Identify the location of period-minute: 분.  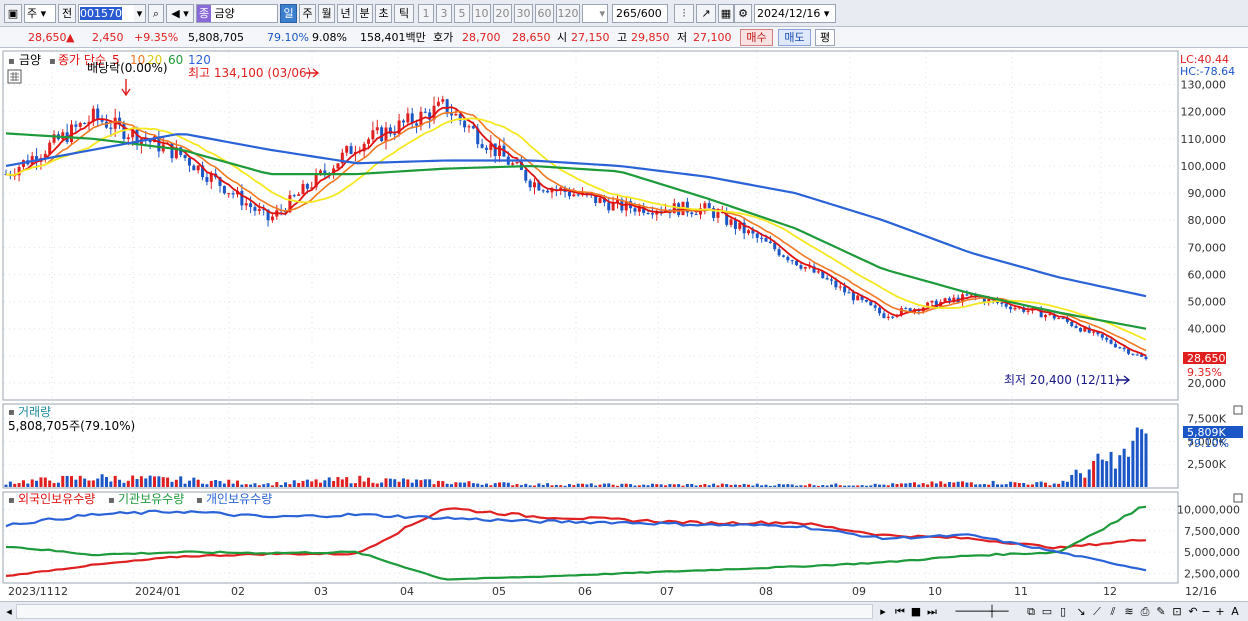
(364, 13).